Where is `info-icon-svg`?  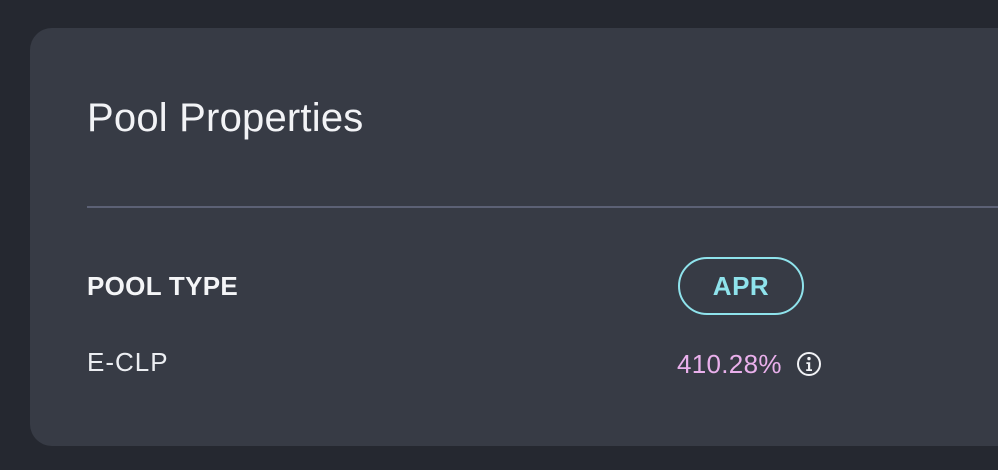 info-icon-svg is located at coordinates (808, 364).